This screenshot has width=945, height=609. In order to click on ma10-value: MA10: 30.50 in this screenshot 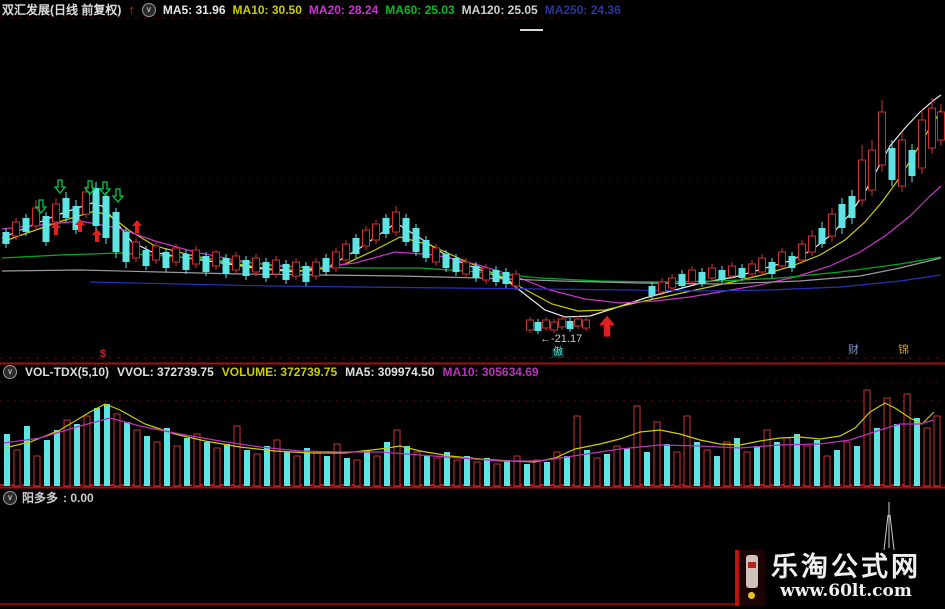, I will do `click(267, 9)`.